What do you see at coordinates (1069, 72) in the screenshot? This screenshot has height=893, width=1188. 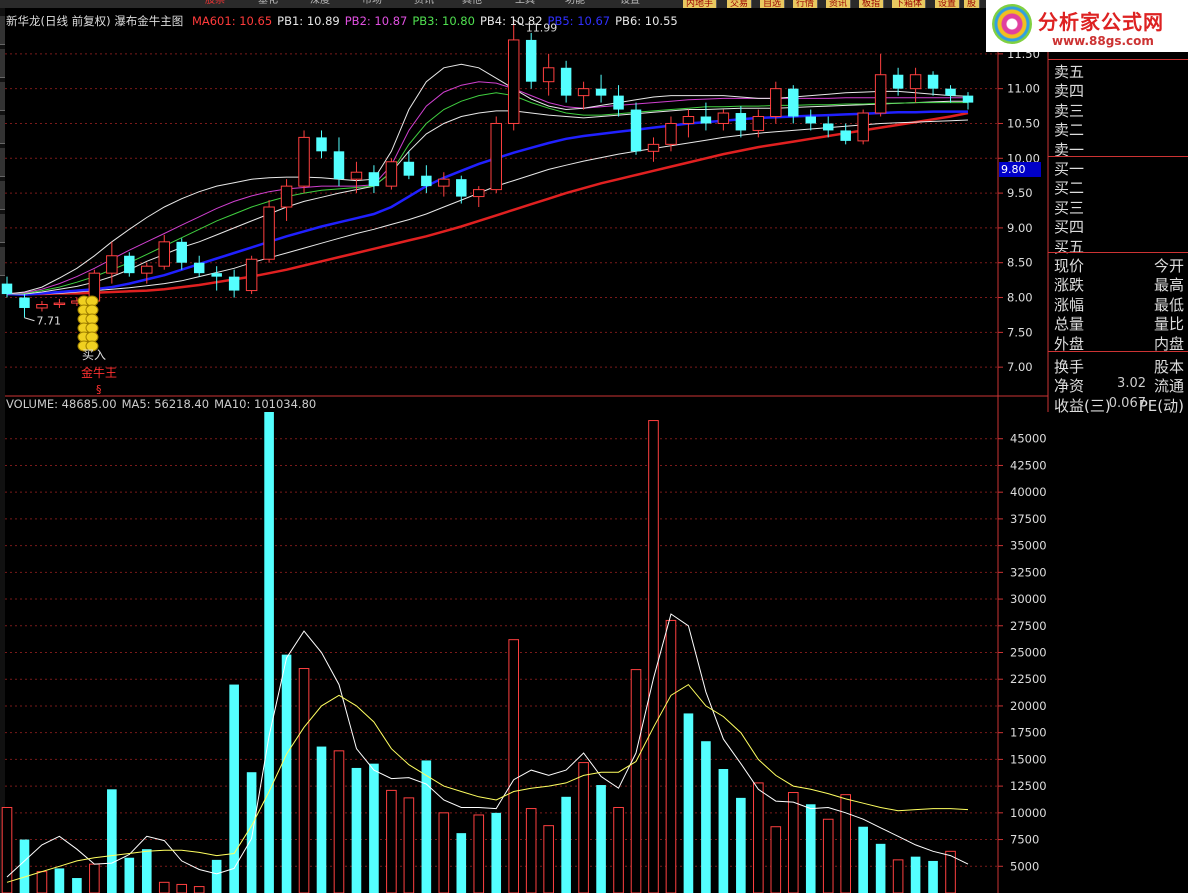 I see `ask-level-0: 卖五` at bounding box center [1069, 72].